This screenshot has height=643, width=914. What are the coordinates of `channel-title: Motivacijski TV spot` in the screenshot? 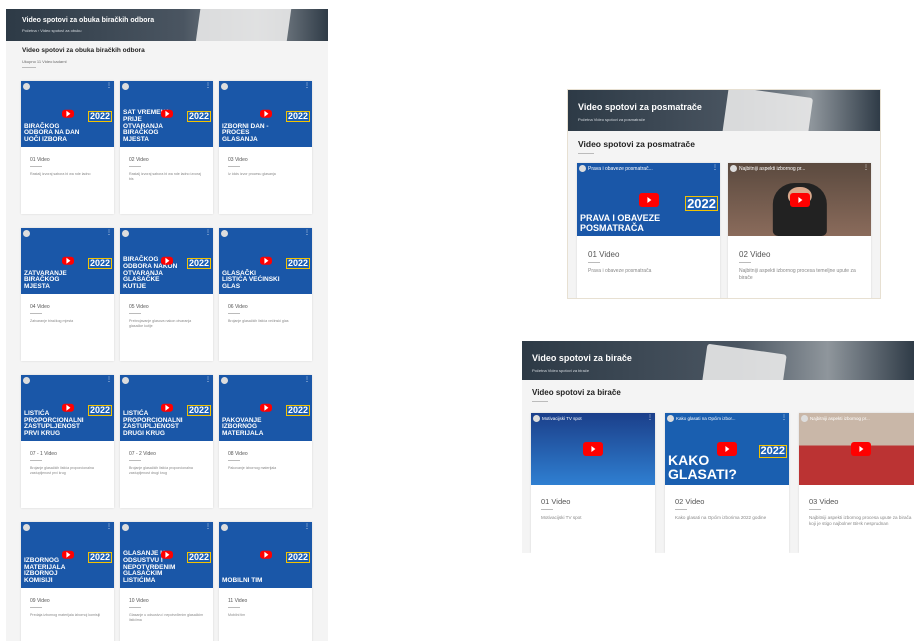 It's located at (557, 418).